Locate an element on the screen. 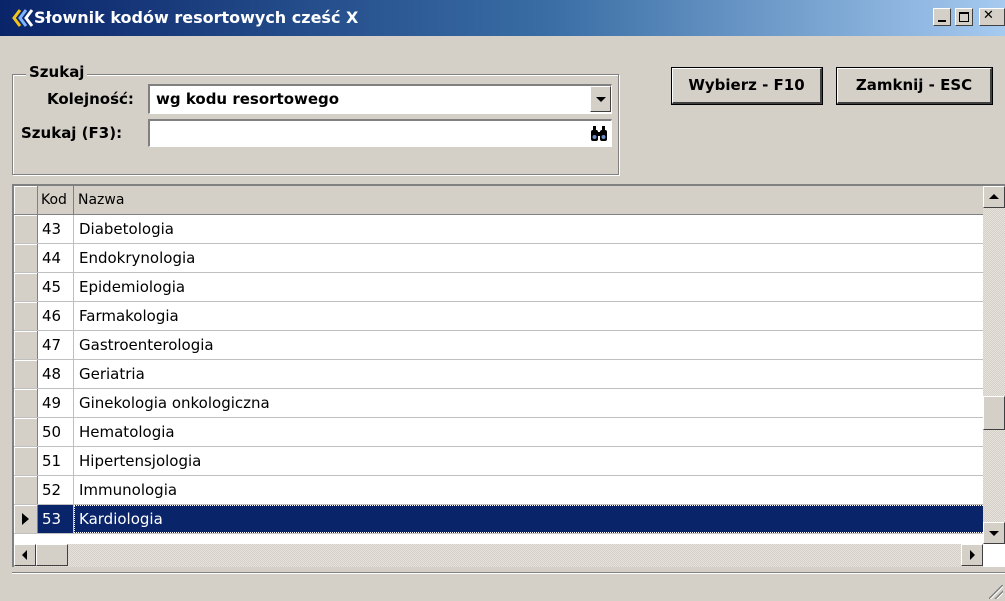 The width and height of the screenshot is (1005, 601). cell-kod: 48 is located at coordinates (56, 374).